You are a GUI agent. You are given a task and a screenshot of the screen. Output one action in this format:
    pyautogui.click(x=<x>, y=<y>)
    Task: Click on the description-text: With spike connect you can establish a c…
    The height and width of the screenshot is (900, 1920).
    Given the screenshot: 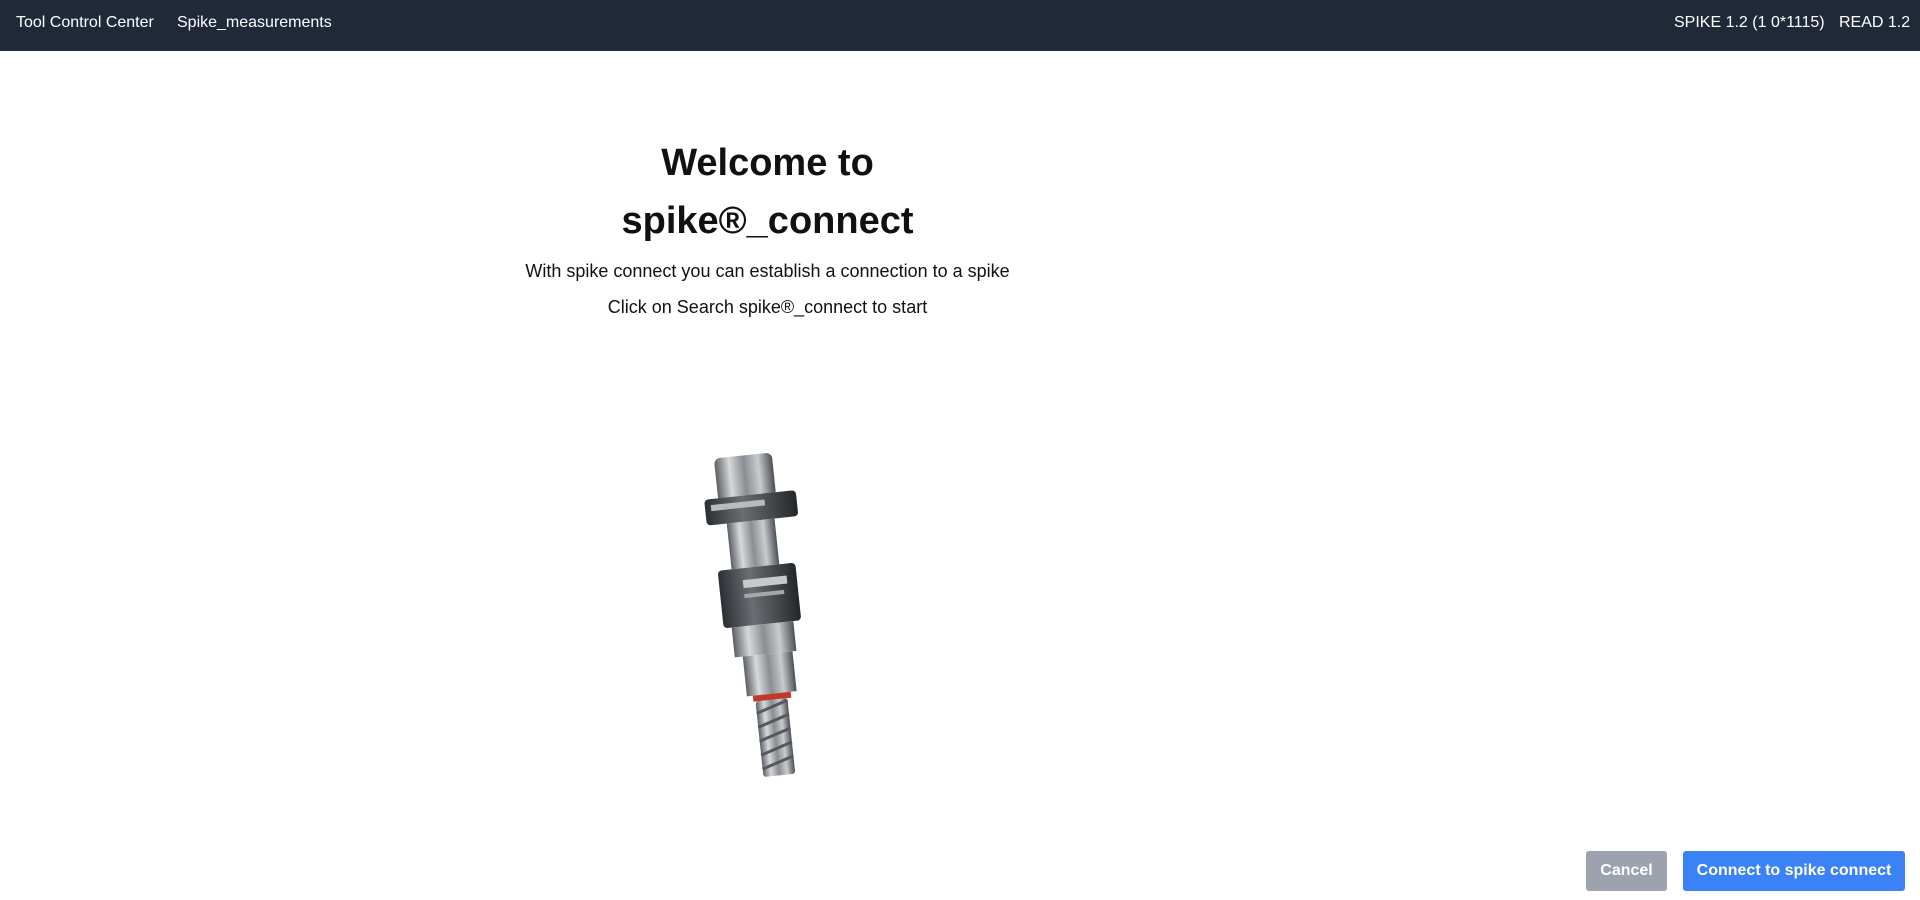 What is the action you would take?
    pyautogui.click(x=767, y=271)
    